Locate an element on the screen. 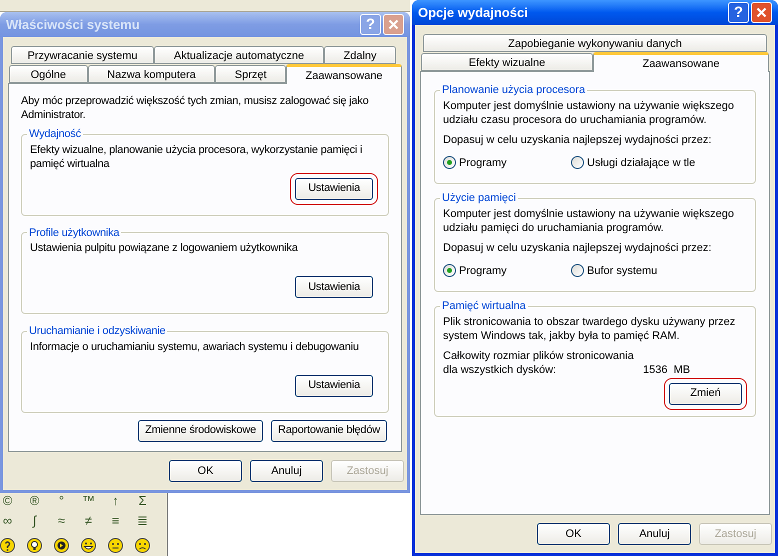 The height and width of the screenshot is (556, 778). group-description: Komputer jest domyślnie ustawiony na używanie większego udziału czasu procesora do uruchamiania programów. is located at coordinates (589, 112).